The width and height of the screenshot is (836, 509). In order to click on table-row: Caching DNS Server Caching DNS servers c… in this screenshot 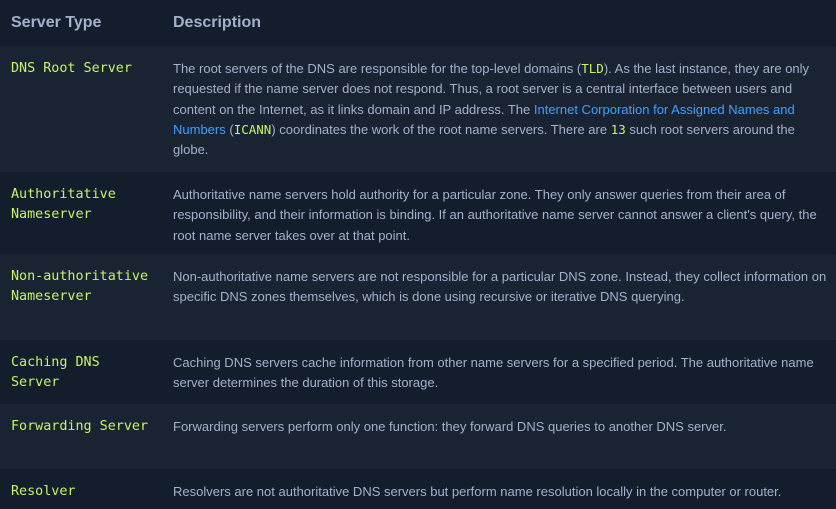, I will do `click(418, 372)`.